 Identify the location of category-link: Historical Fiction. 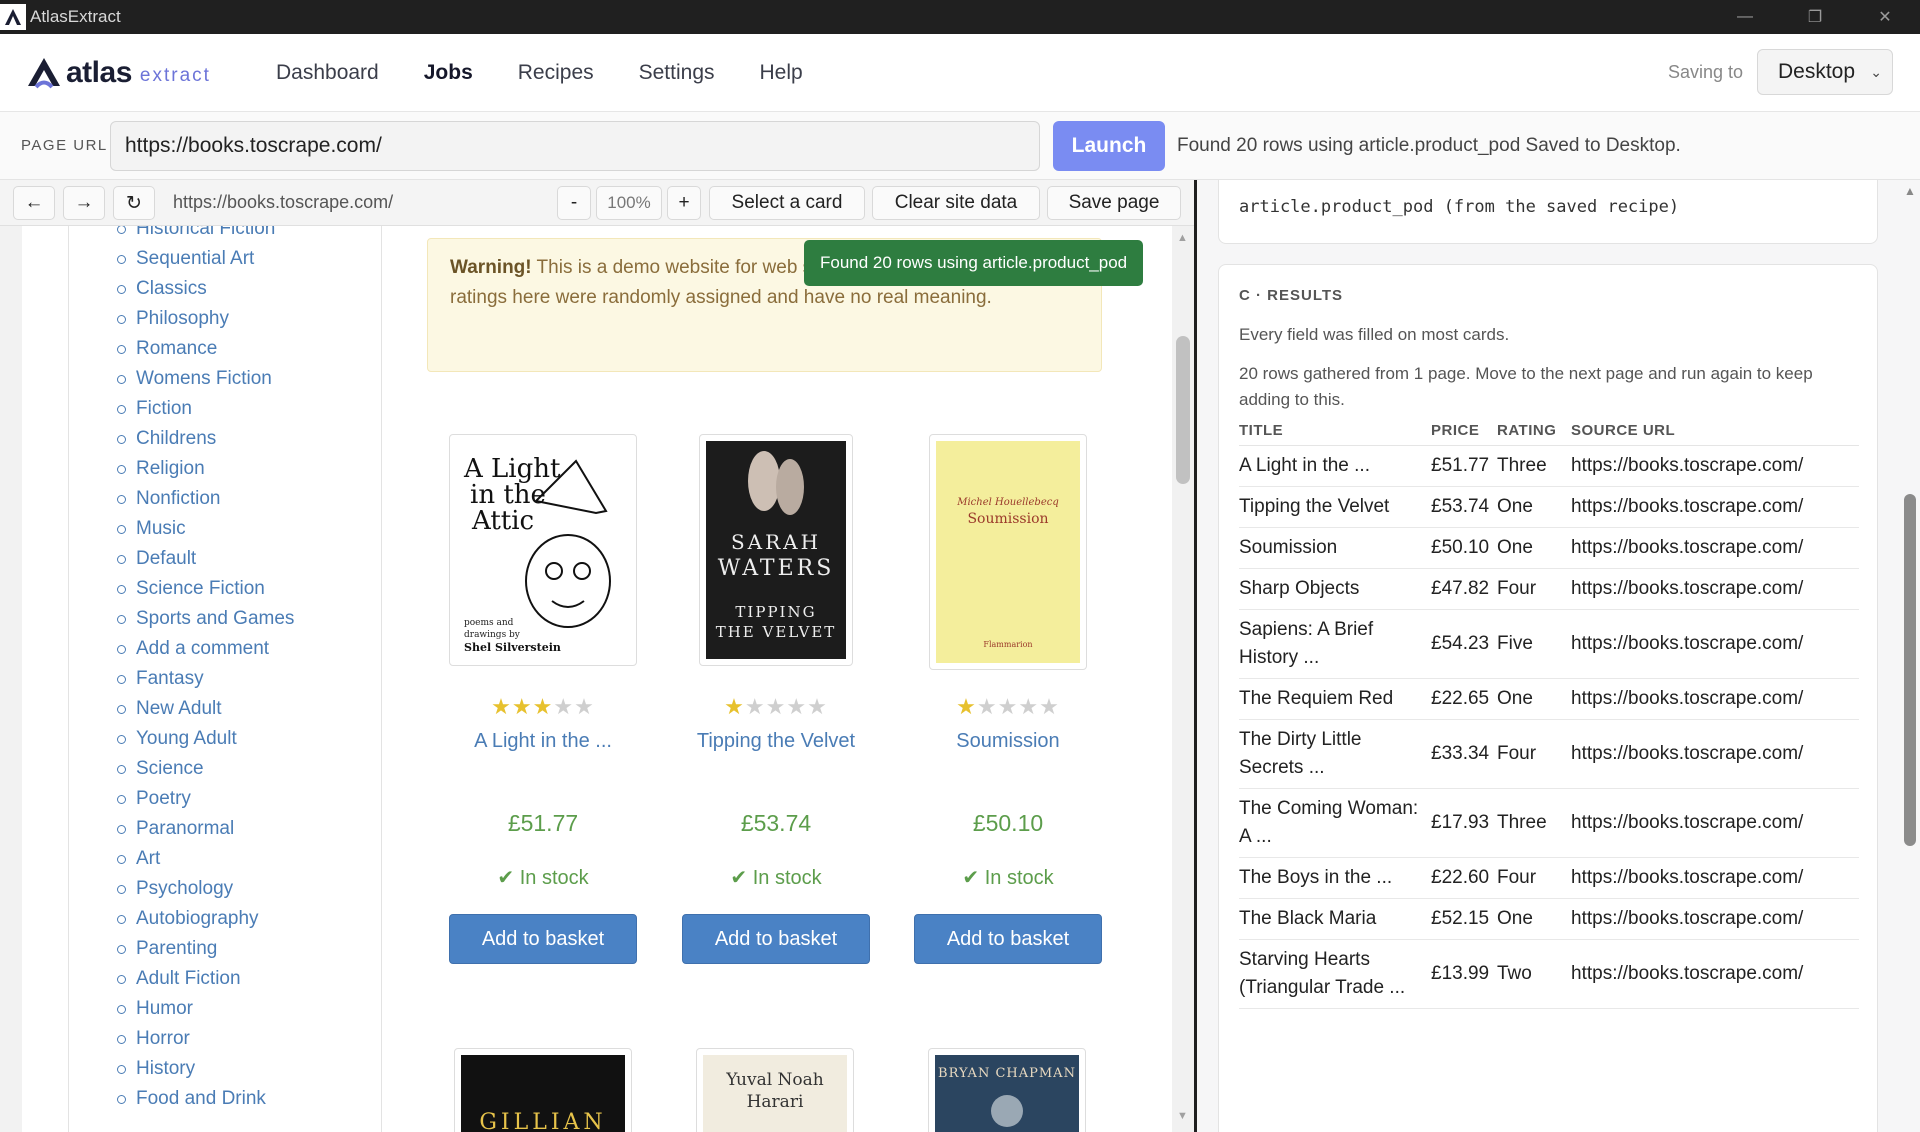
(205, 235).